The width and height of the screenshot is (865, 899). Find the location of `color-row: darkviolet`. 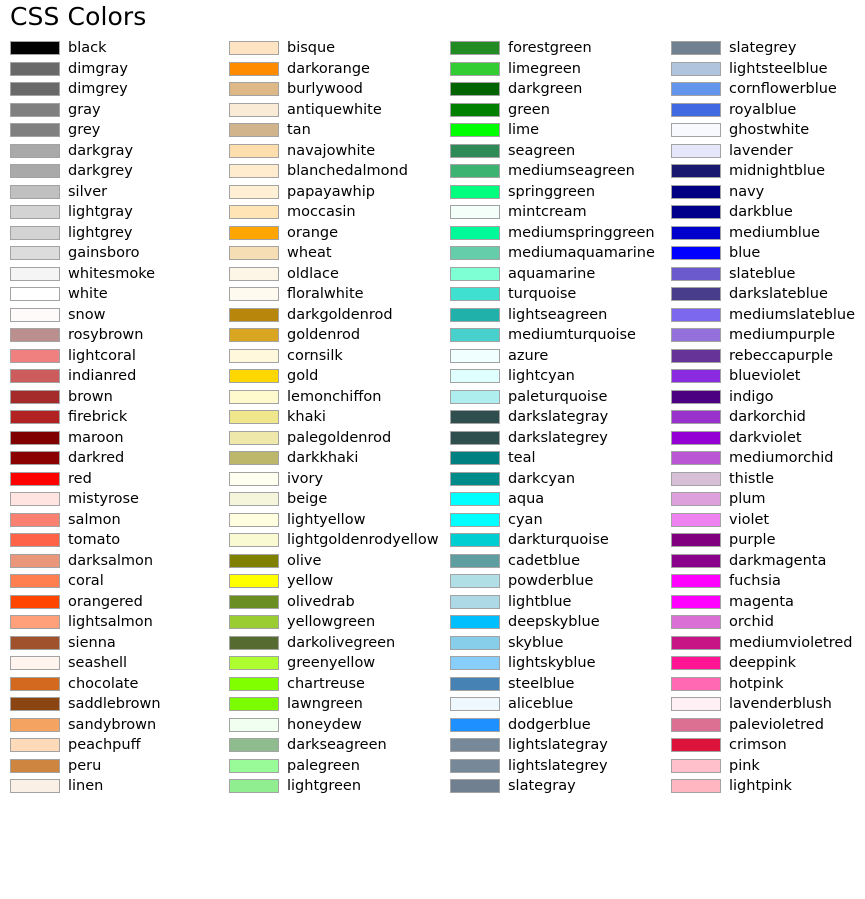

color-row: darkviolet is located at coordinates (768, 438).